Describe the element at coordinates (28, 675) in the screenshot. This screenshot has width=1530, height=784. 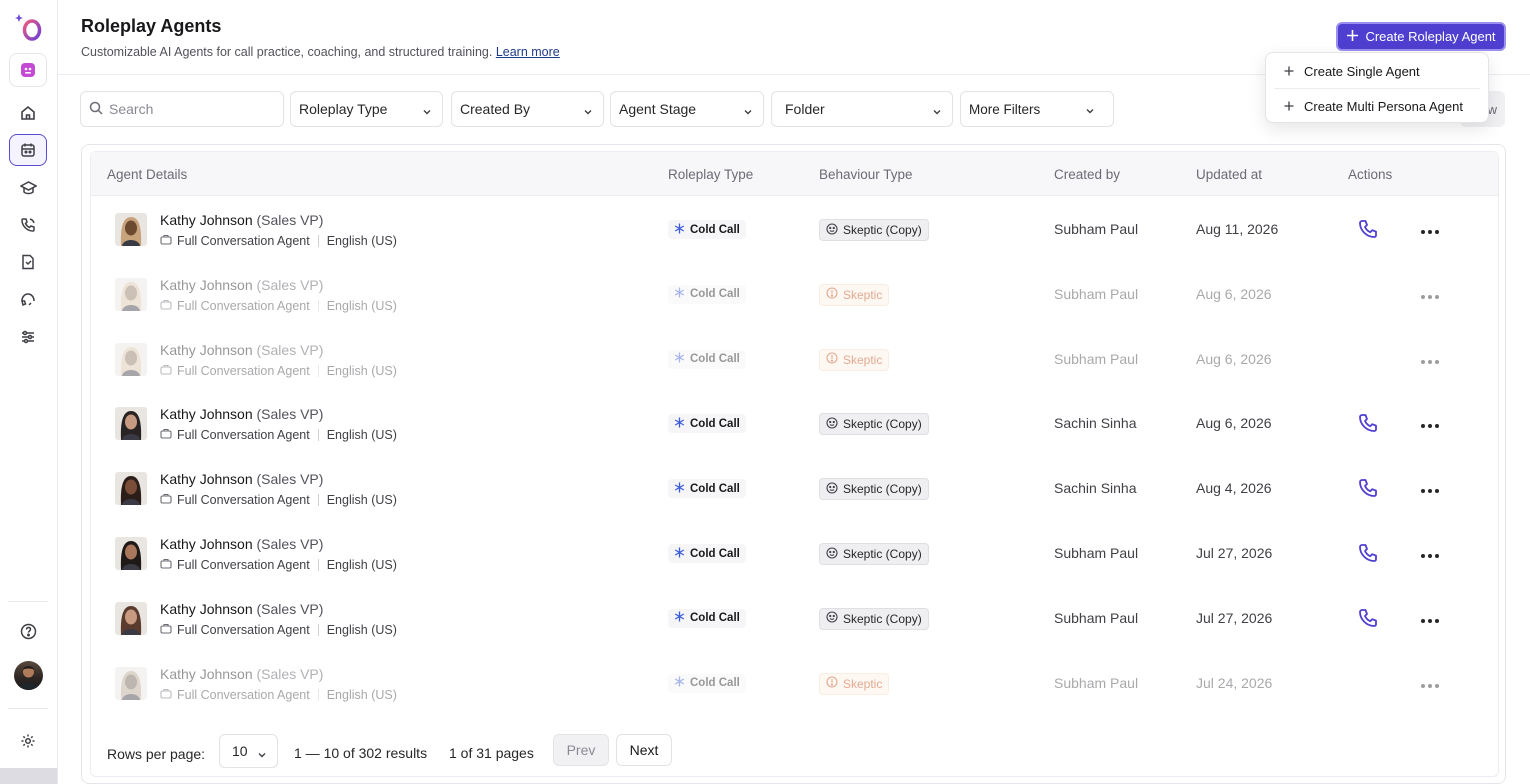
I see `avatar` at that location.